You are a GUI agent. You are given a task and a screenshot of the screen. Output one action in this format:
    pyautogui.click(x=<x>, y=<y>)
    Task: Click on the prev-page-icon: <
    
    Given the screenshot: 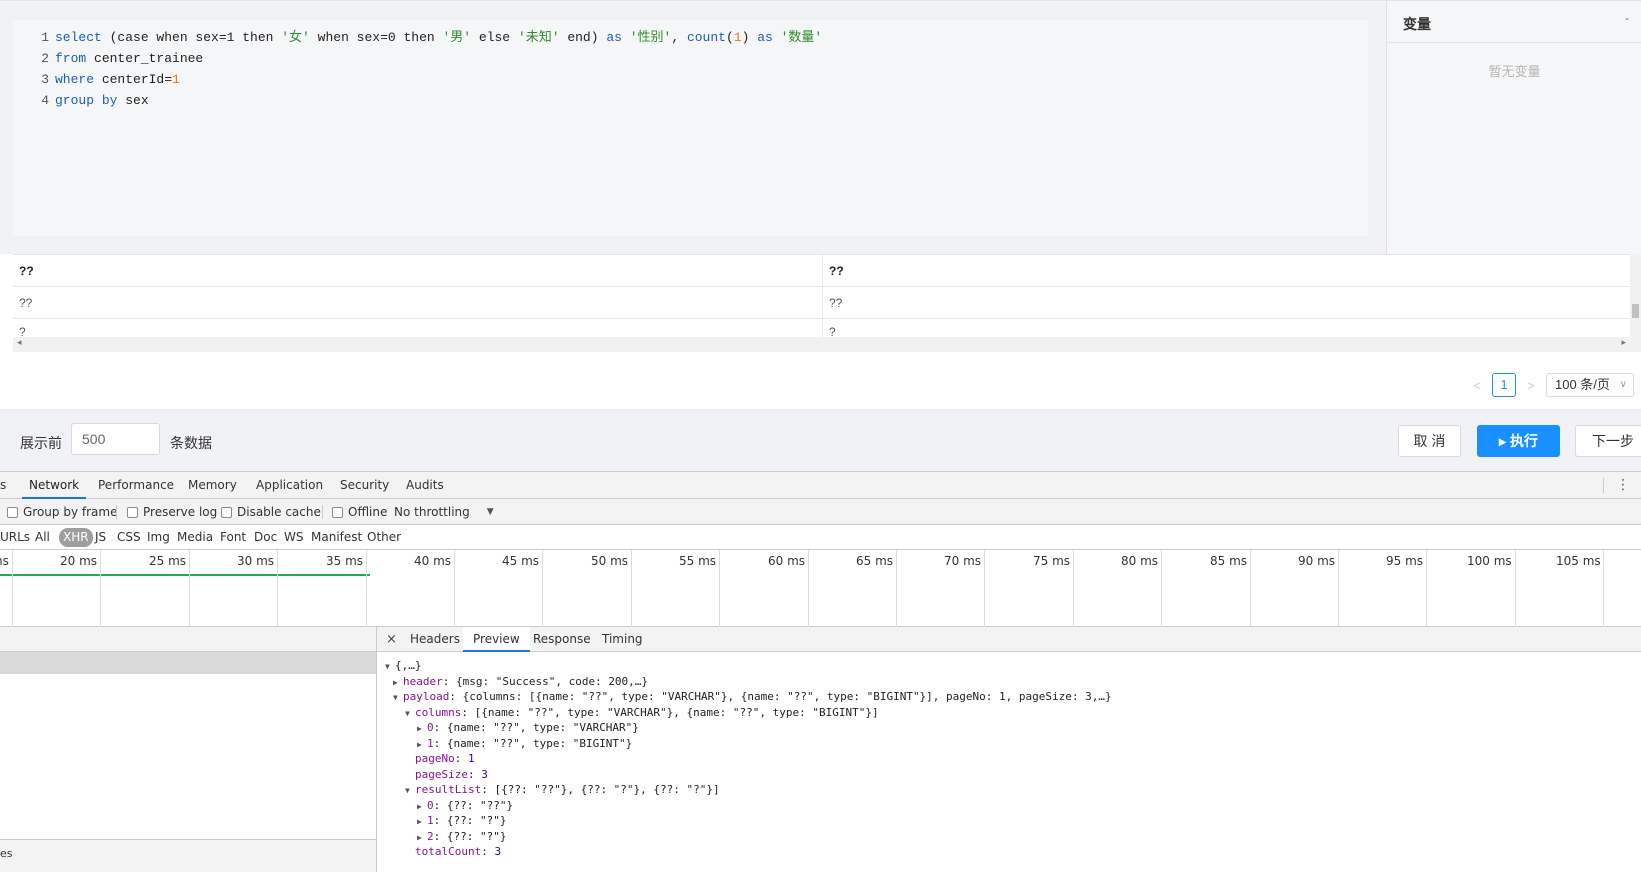 What is the action you would take?
    pyautogui.click(x=1477, y=385)
    